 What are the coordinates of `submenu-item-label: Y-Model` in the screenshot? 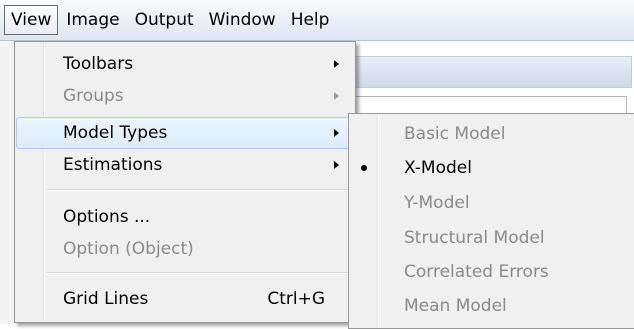 It's located at (437, 203).